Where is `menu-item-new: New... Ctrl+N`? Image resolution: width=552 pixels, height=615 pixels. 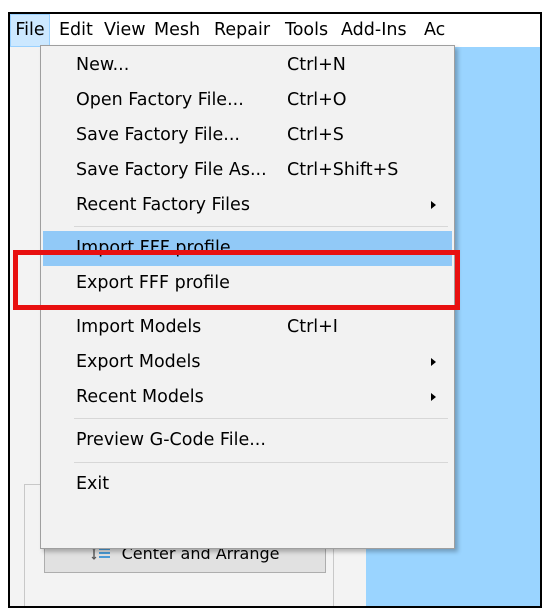
menu-item-new: New... Ctrl+N is located at coordinates (247, 65).